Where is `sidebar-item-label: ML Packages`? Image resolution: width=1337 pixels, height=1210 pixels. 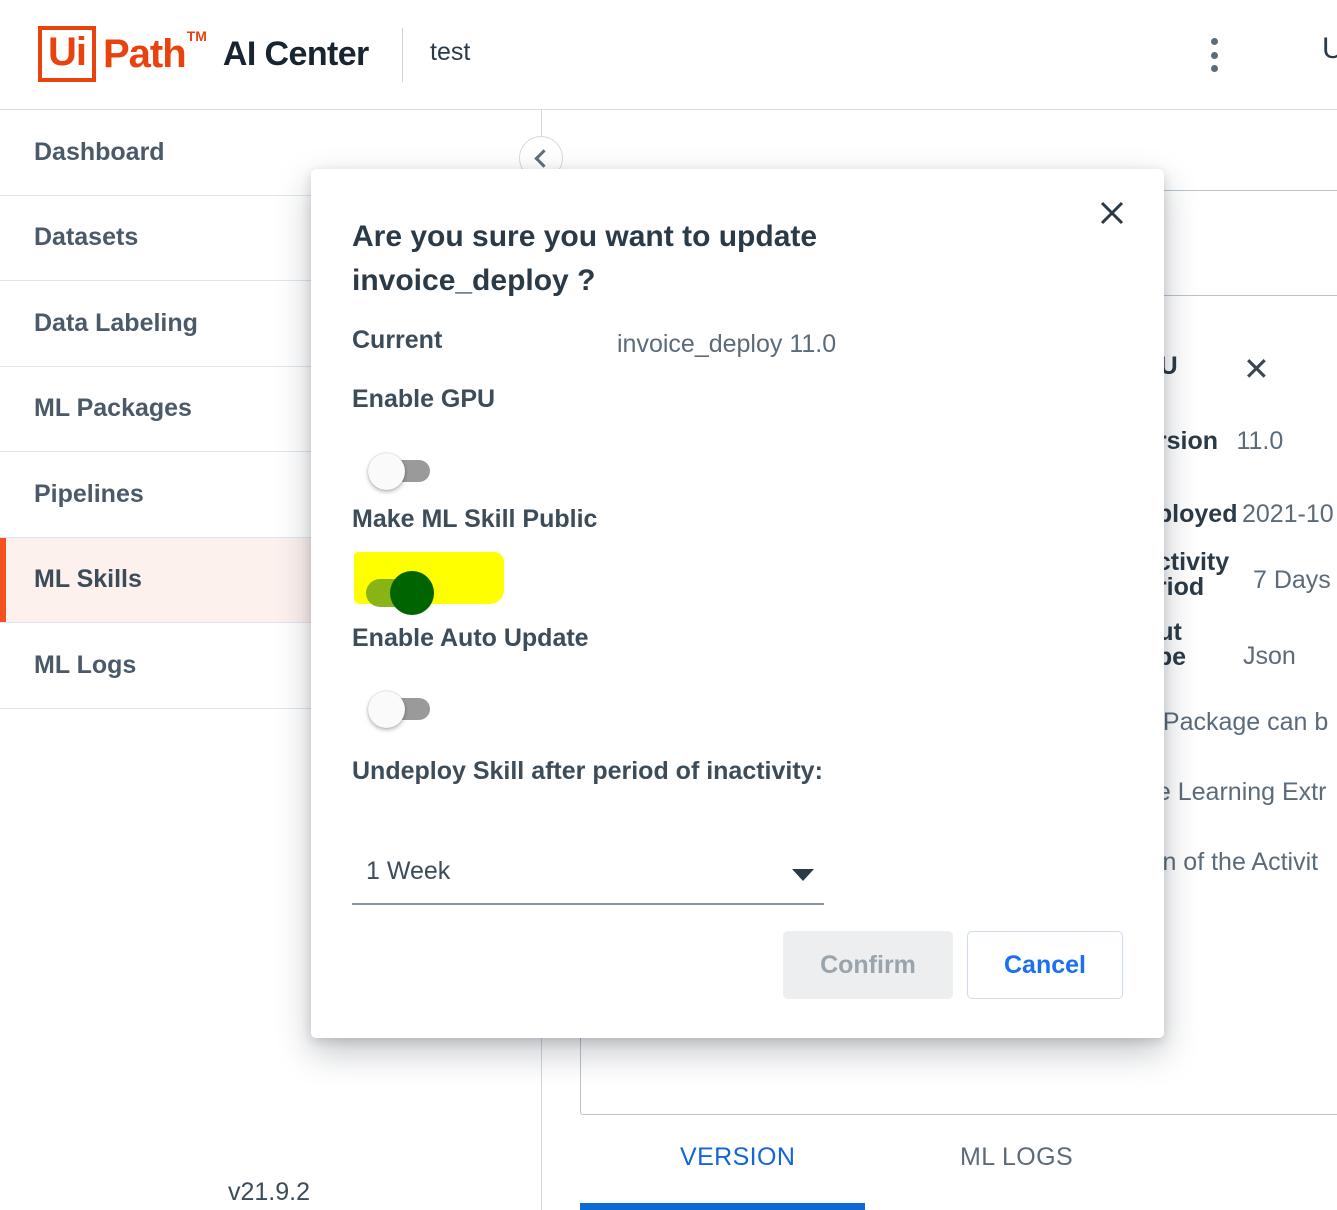
sidebar-item-label: ML Packages is located at coordinates (113, 408).